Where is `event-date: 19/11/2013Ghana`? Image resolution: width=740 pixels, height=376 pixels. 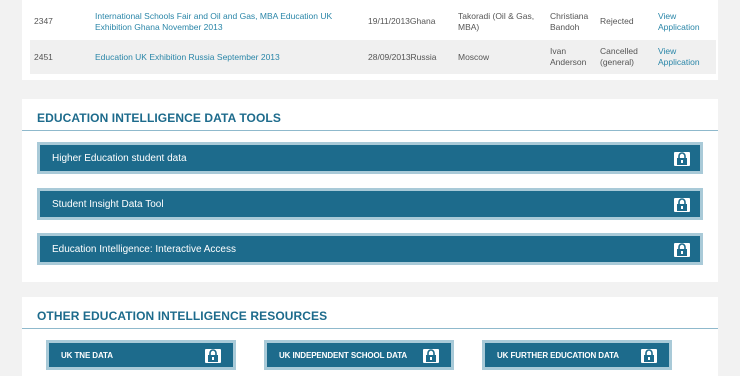 event-date: 19/11/2013Ghana is located at coordinates (402, 21).